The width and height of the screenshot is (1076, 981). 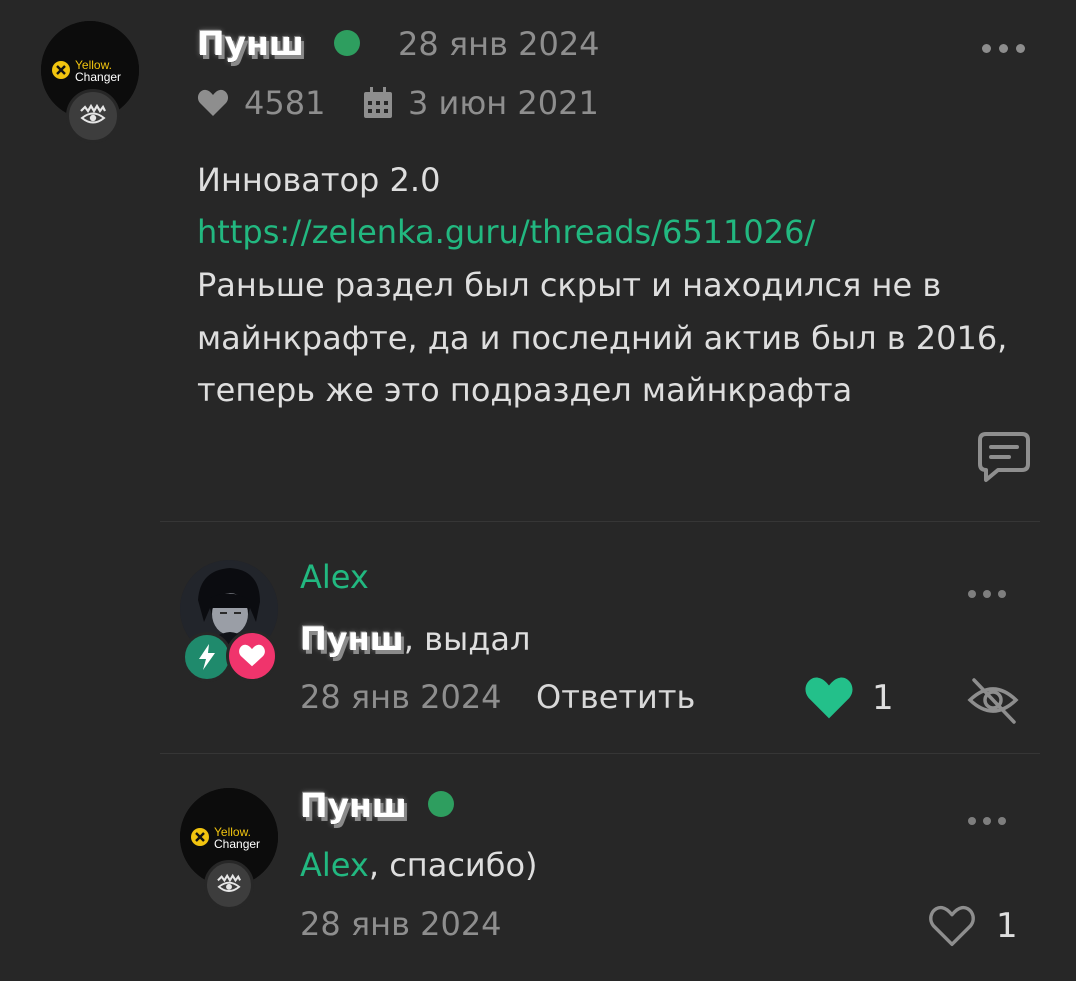 What do you see at coordinates (319, 180) in the screenshot?
I see `post-body-line: Инноватор 2.0` at bounding box center [319, 180].